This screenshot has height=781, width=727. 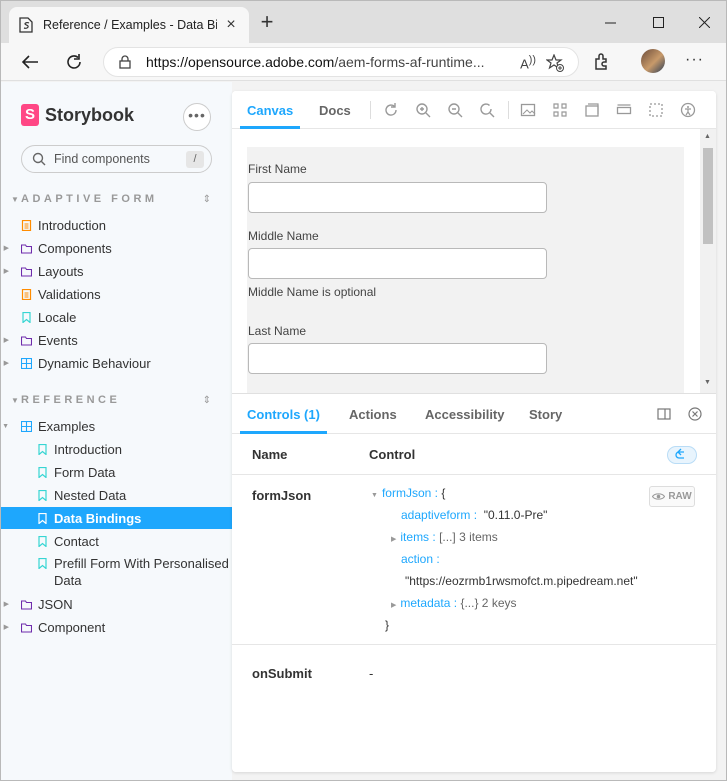 I want to click on search-shortcut-badge: /, so click(x=195, y=159).